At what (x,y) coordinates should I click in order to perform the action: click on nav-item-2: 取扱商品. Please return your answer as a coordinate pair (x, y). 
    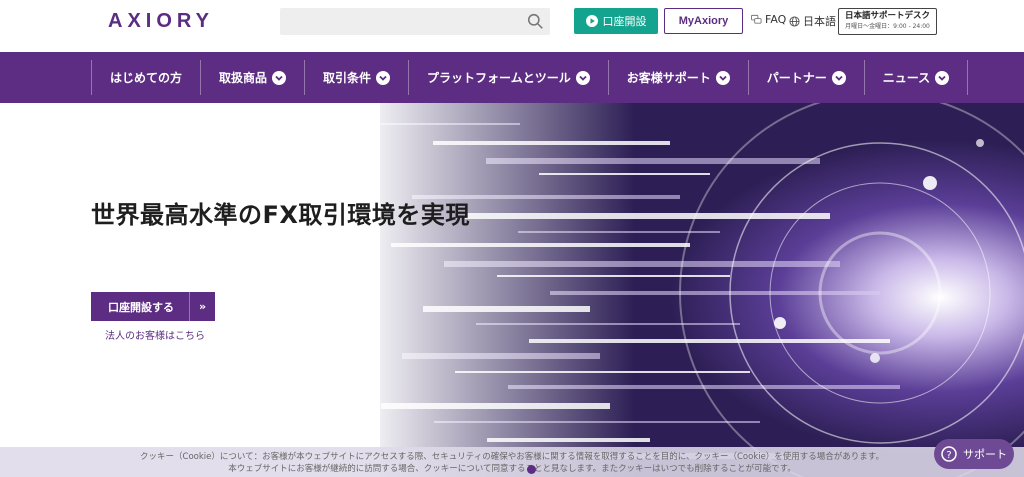
    Looking at the image, I should click on (252, 77).